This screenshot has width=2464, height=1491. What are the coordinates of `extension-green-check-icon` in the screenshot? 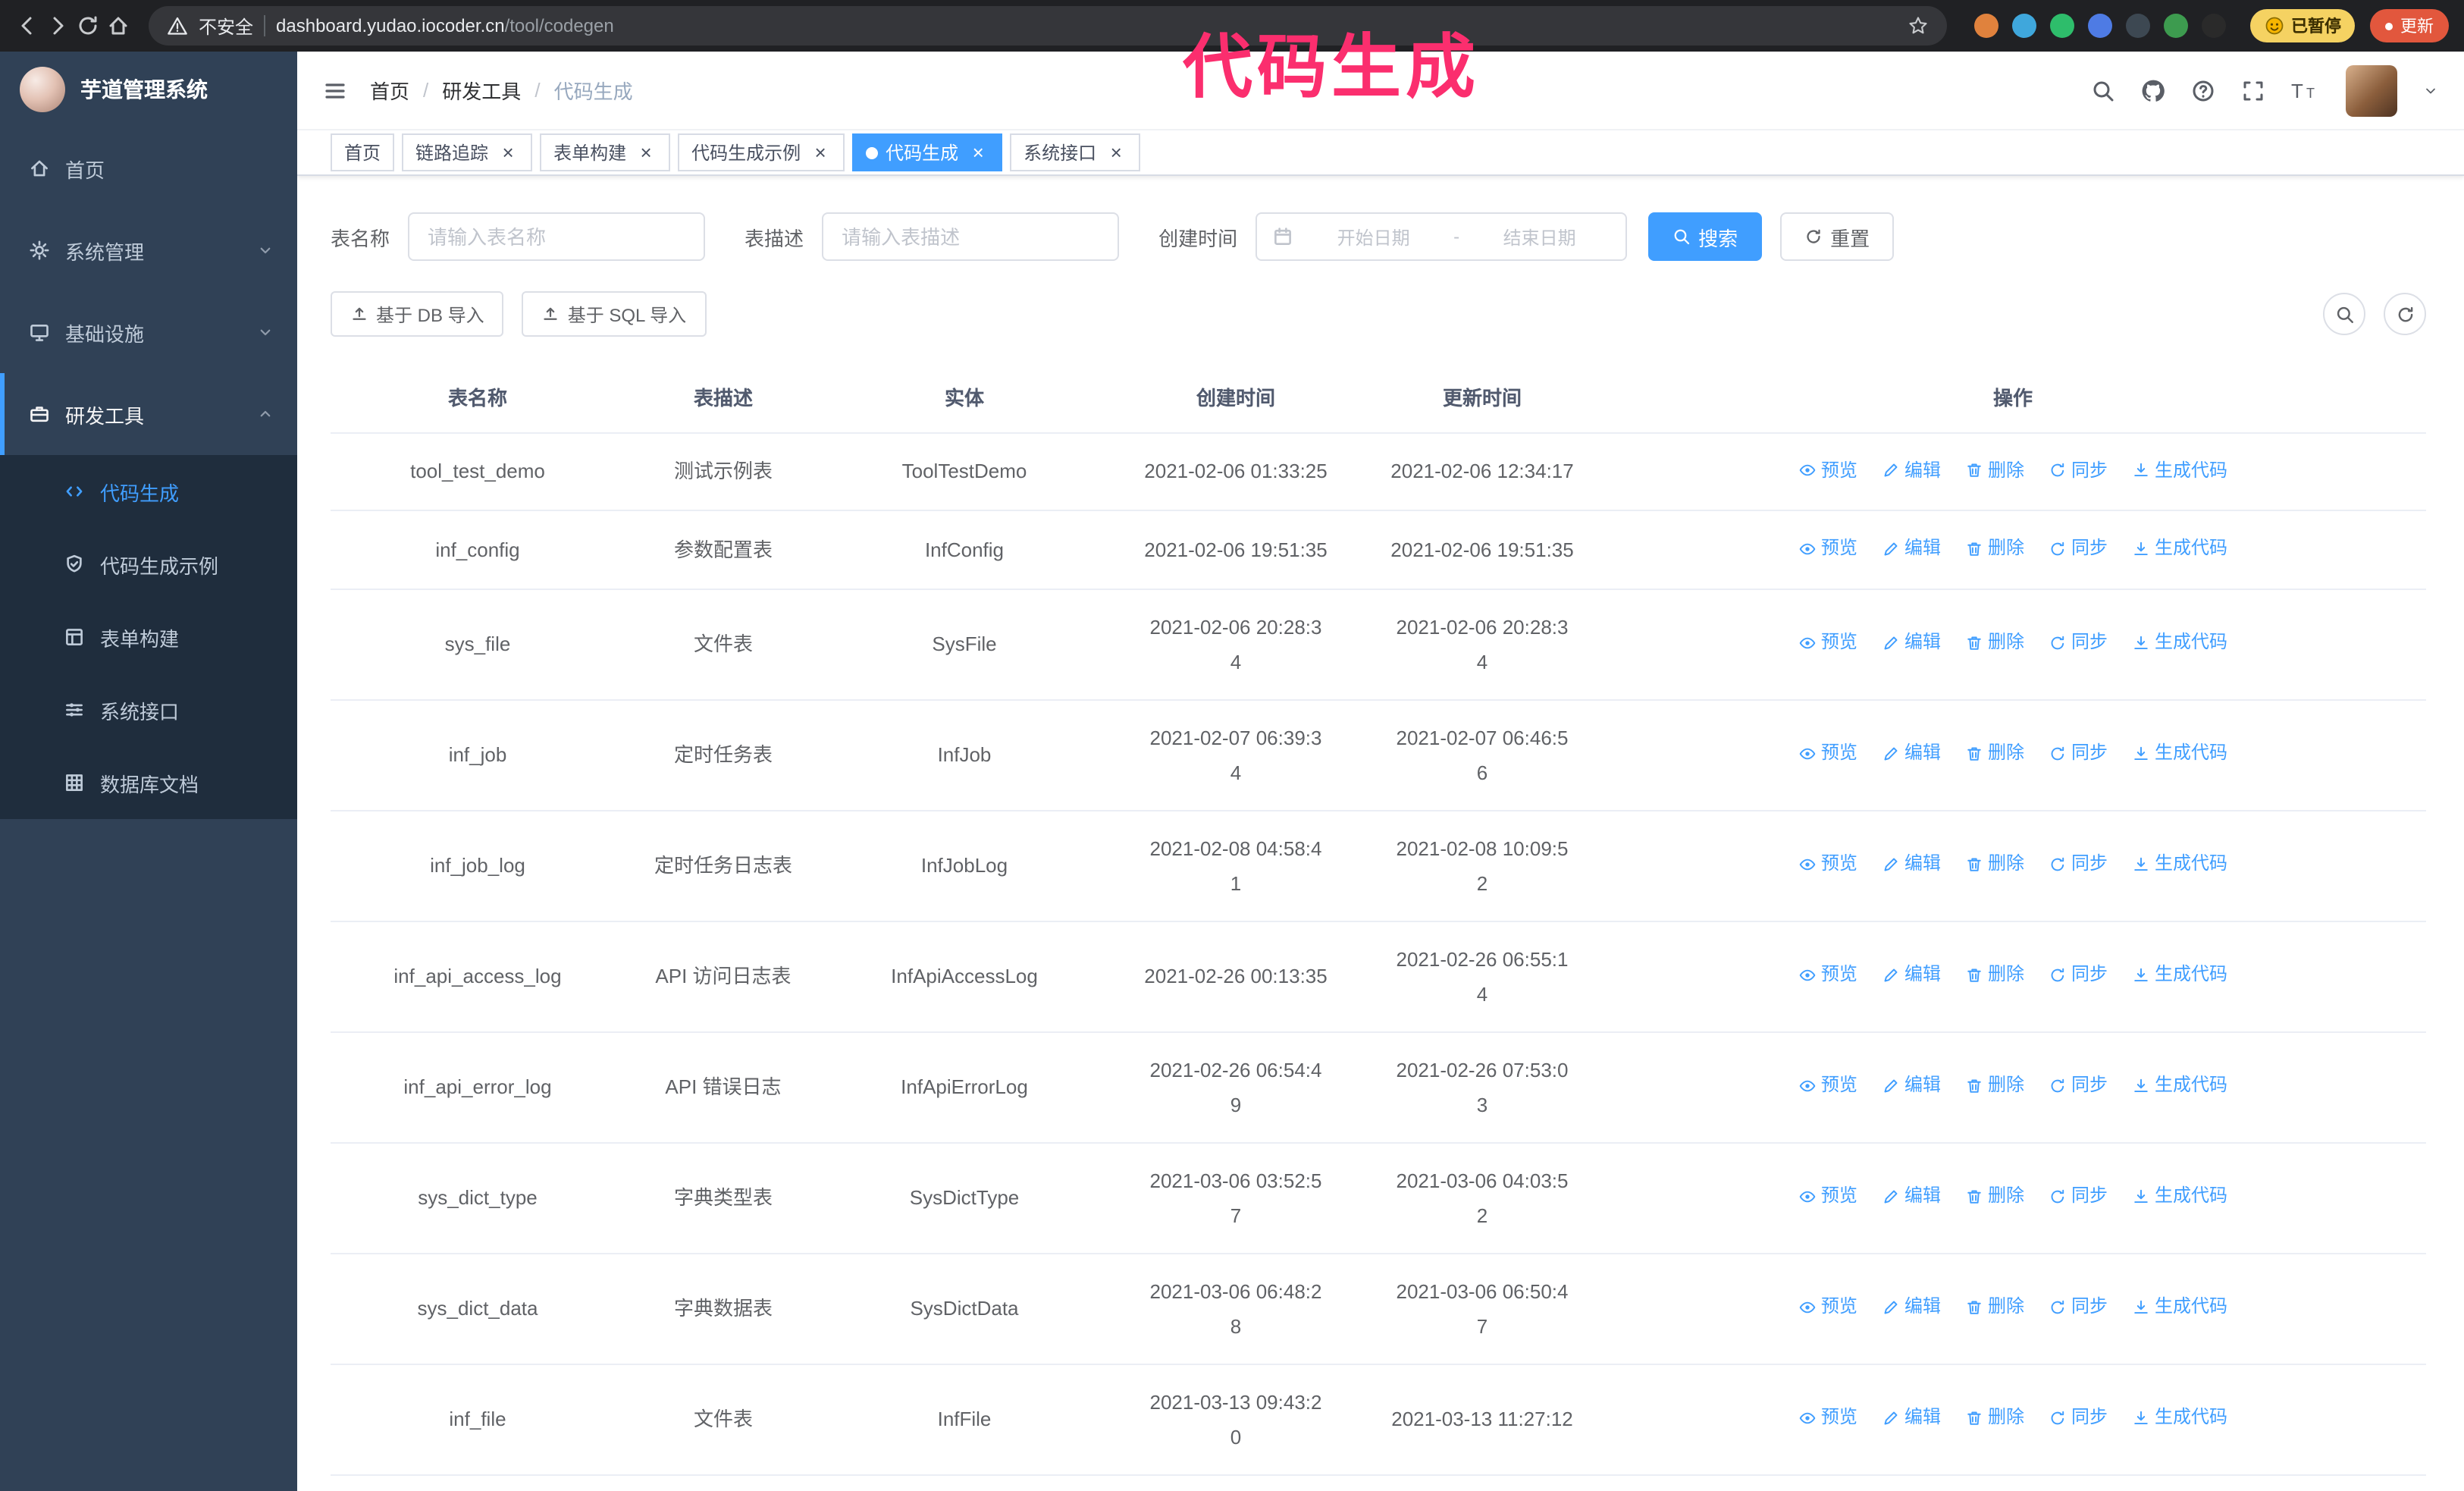 It's located at (2062, 26).